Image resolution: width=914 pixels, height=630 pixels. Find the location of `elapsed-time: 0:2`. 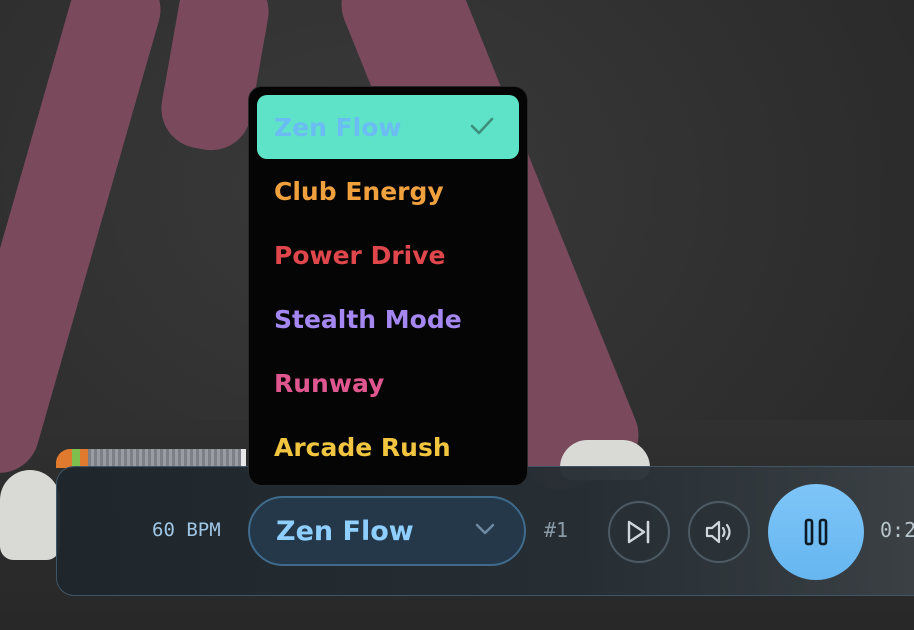

elapsed-time: 0:2 is located at coordinates (897, 530).